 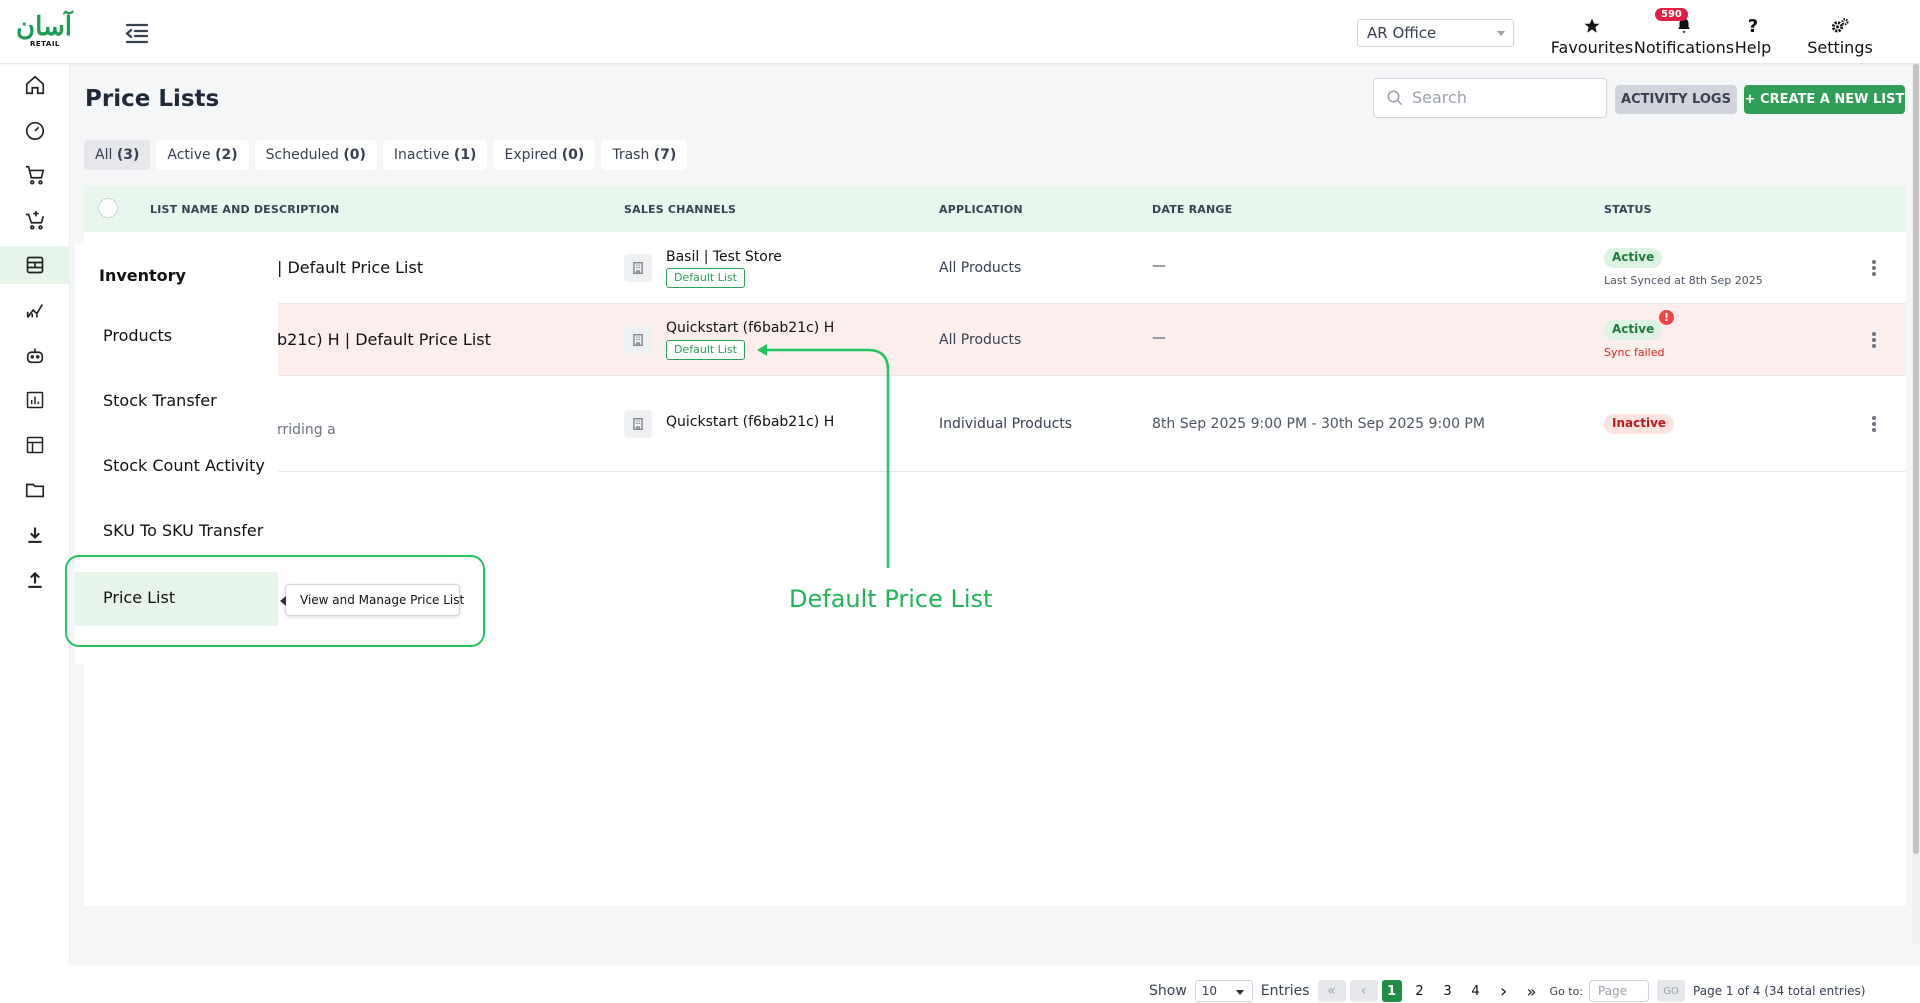 What do you see at coordinates (35, 130) in the screenshot?
I see `dashboard-gauge-icon` at bounding box center [35, 130].